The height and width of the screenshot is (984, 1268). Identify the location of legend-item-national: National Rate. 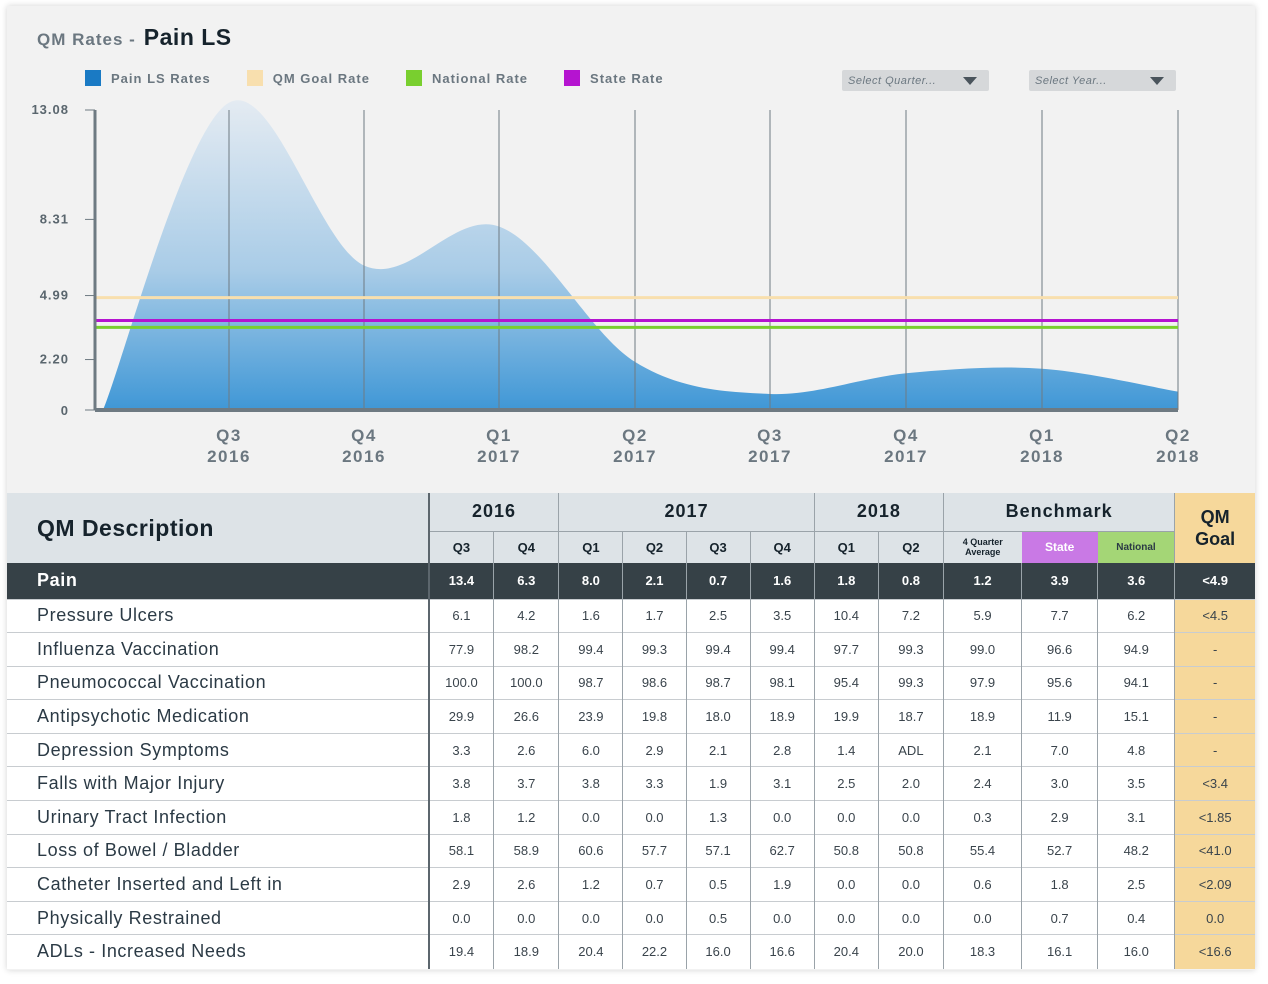
(466, 78).